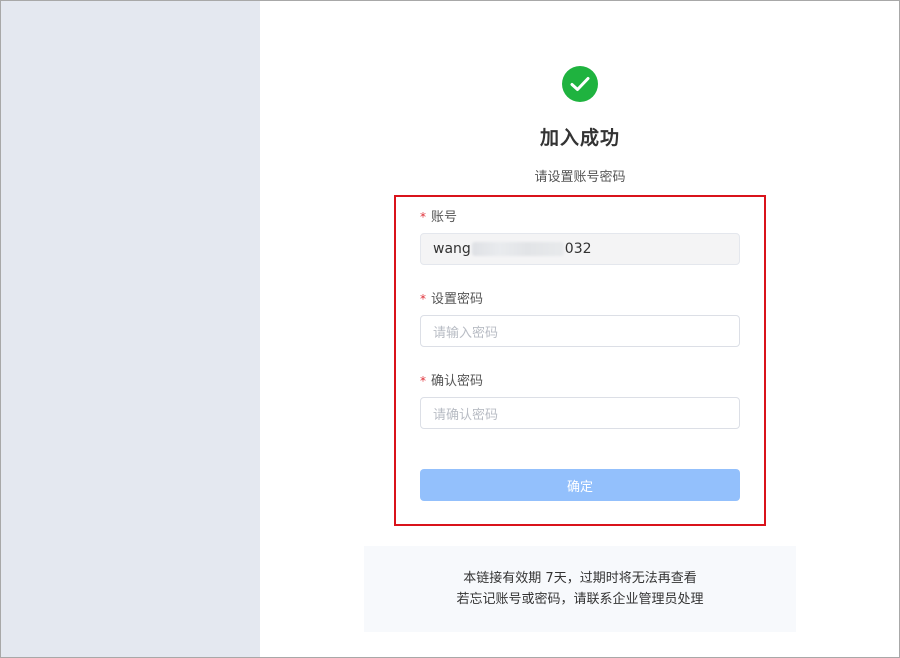 The width and height of the screenshot is (900, 658). What do you see at coordinates (452, 249) in the screenshot?
I see `account-value-prefix: wang` at bounding box center [452, 249].